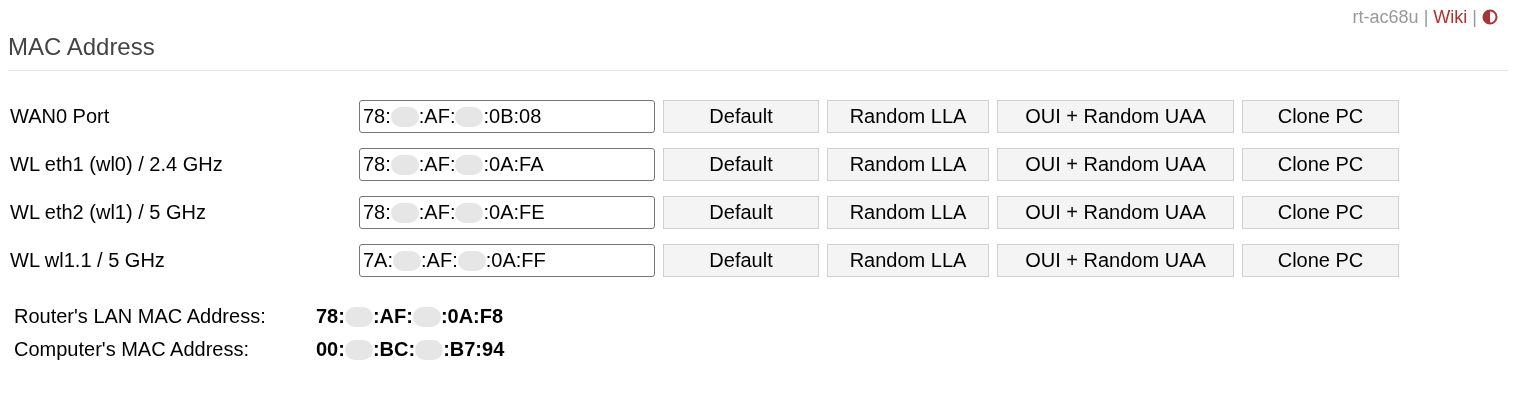 This screenshot has height=404, width=1516. I want to click on mac-field: 78: :AF: :0B:08, so click(507, 116).